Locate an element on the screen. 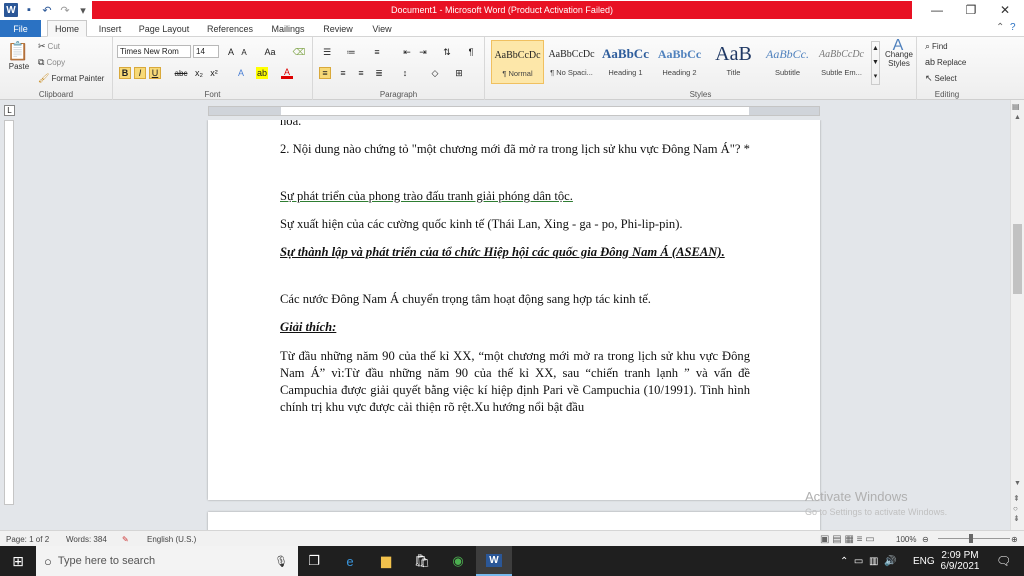 The height and width of the screenshot is (576, 1024). app-icon: ◉ is located at coordinates (458, 561).